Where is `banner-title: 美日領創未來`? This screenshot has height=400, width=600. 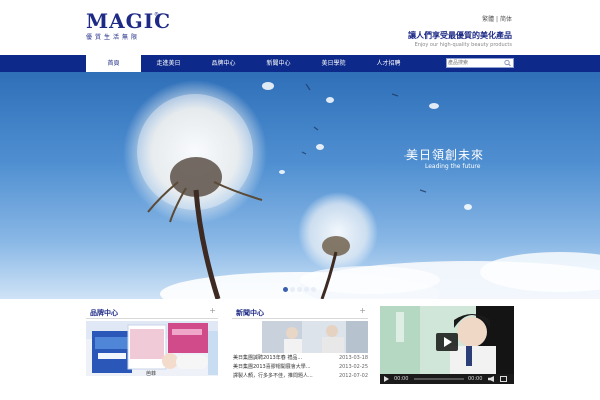 banner-title: 美日領創未來 is located at coordinates (445, 155).